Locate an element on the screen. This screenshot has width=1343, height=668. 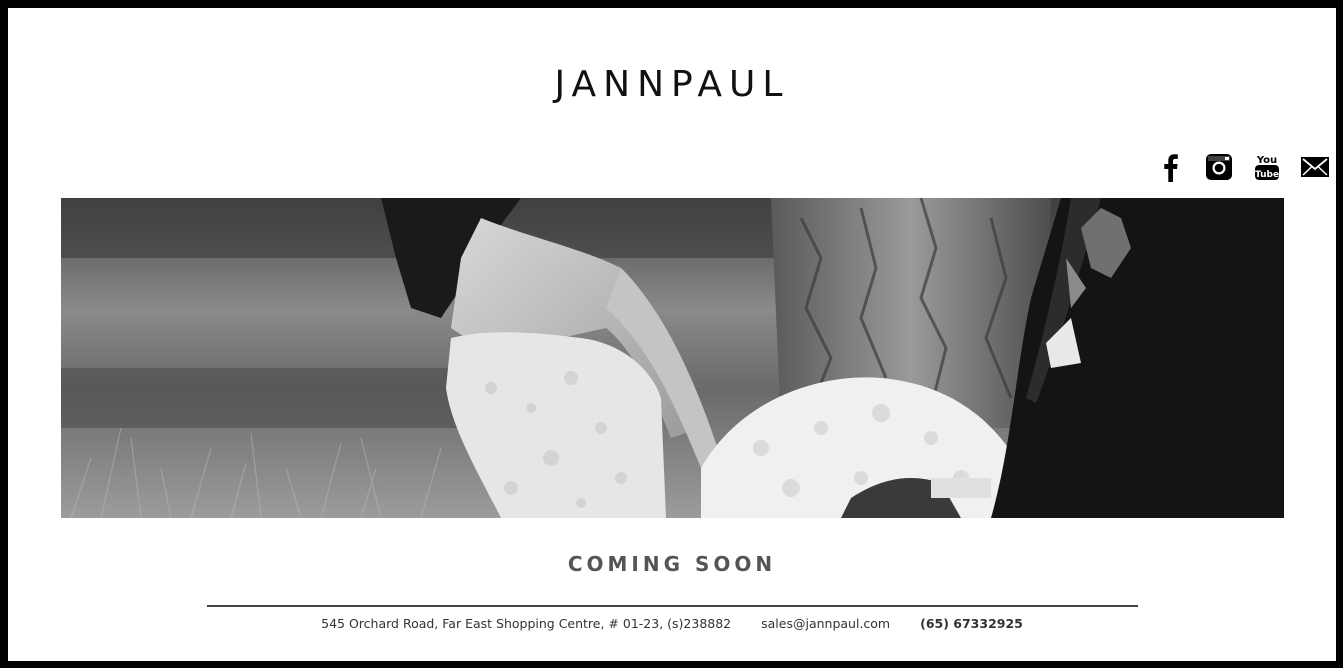
youtube-label-bottom: Tube is located at coordinates (1267, 175).